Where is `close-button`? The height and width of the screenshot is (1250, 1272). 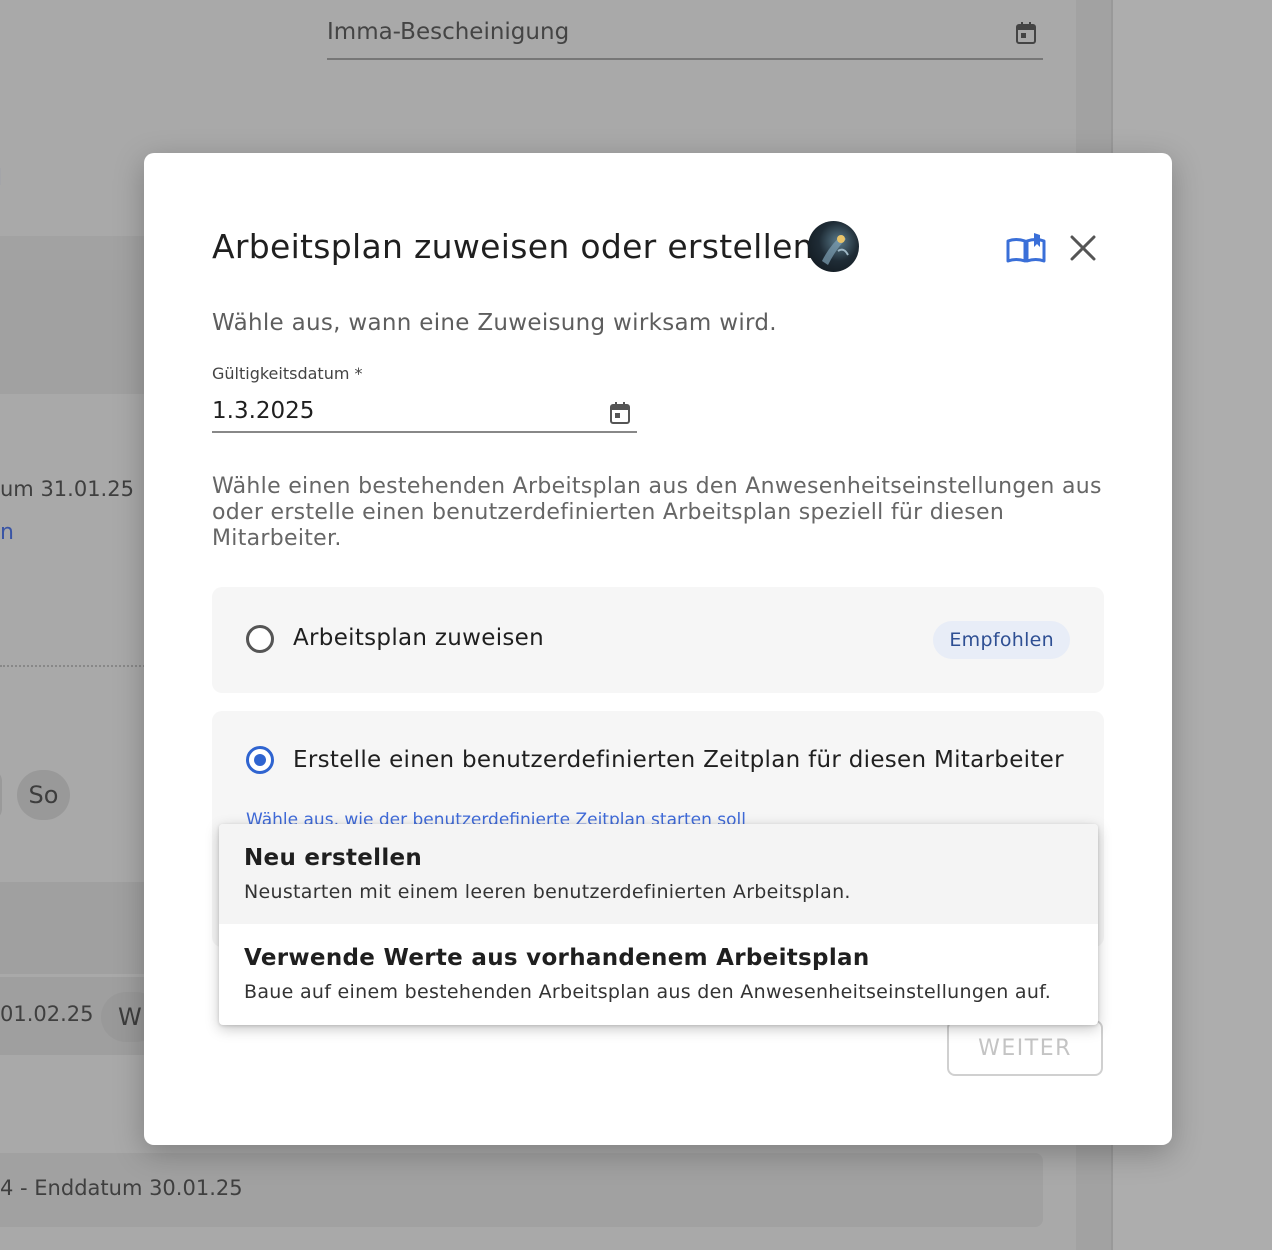
close-button is located at coordinates (1083, 248).